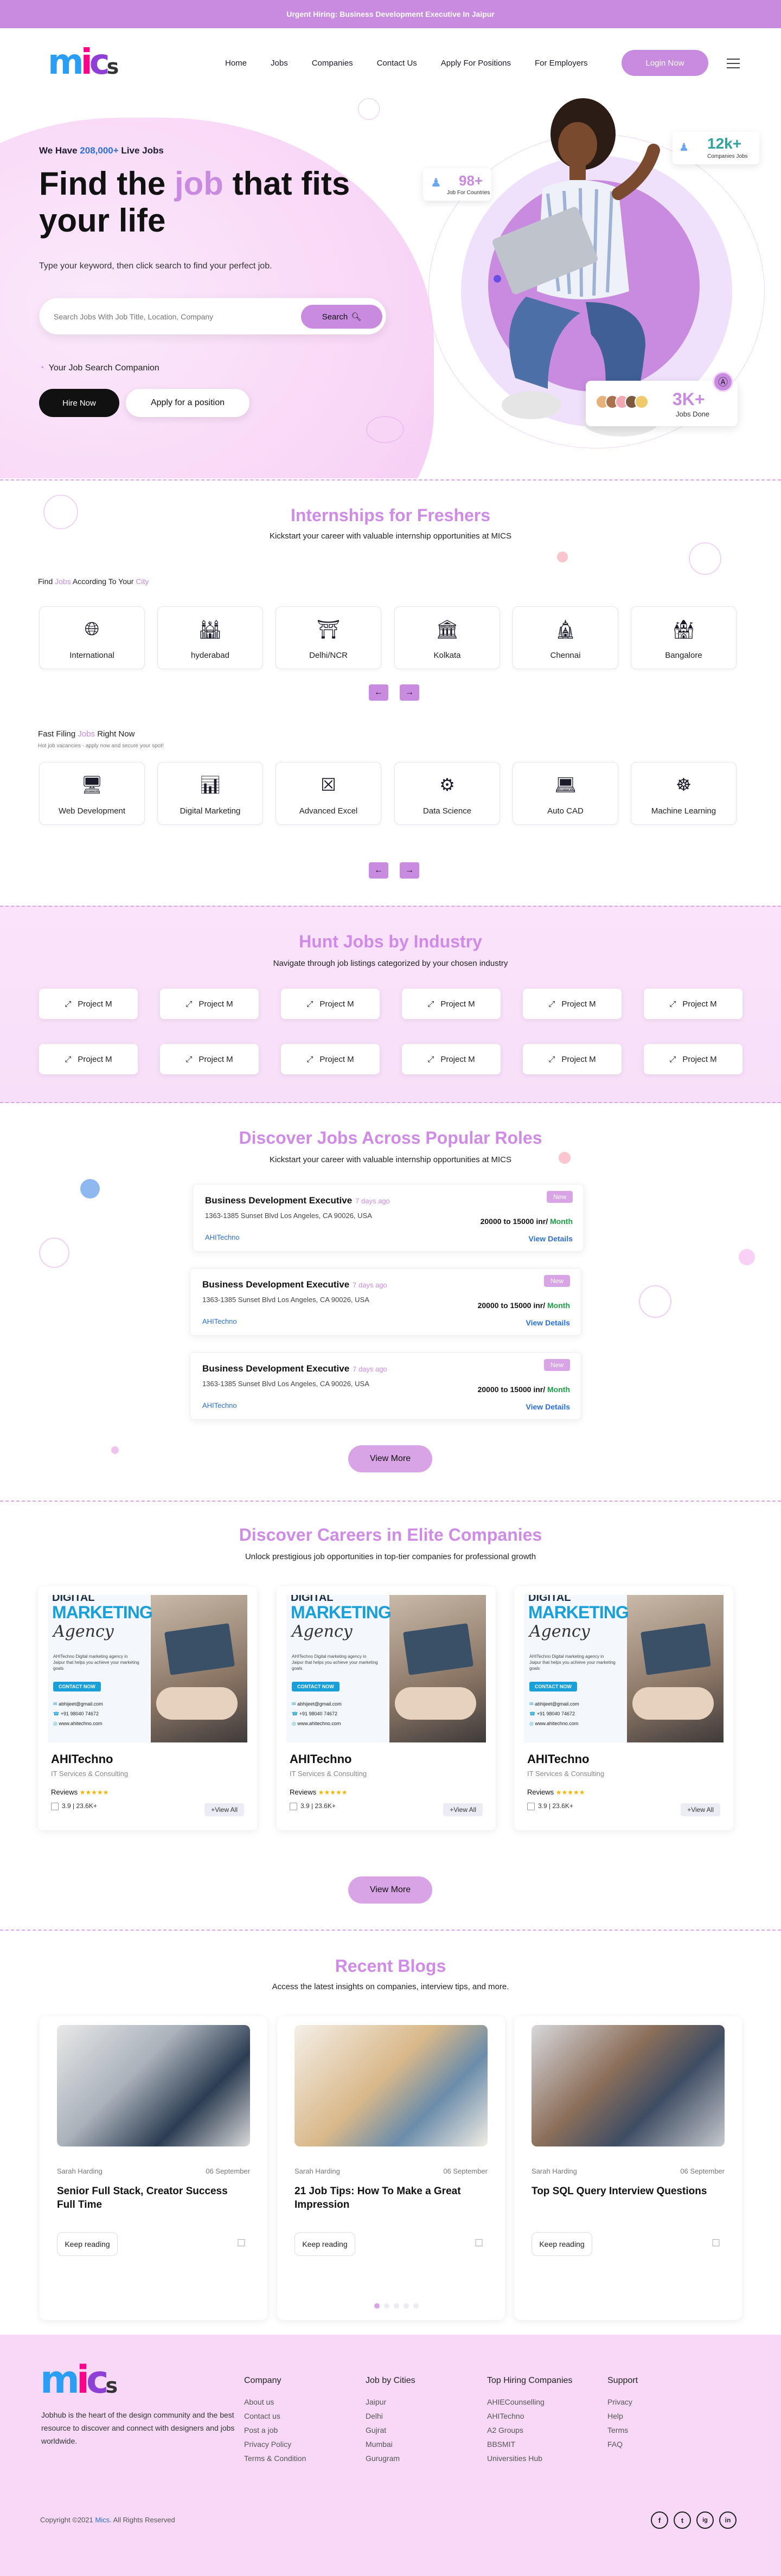 Image resolution: width=781 pixels, height=2576 pixels. I want to click on search-input, so click(173, 316).